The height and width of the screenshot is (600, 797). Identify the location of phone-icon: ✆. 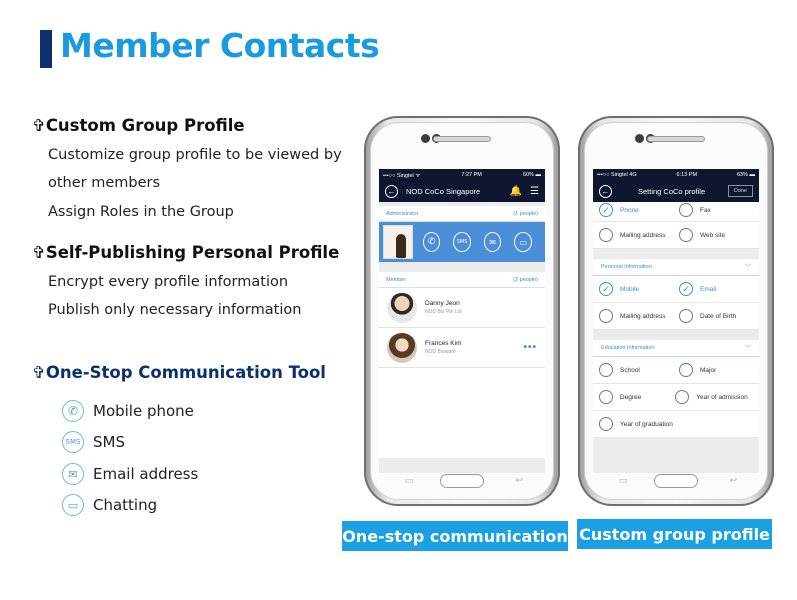
(73, 411).